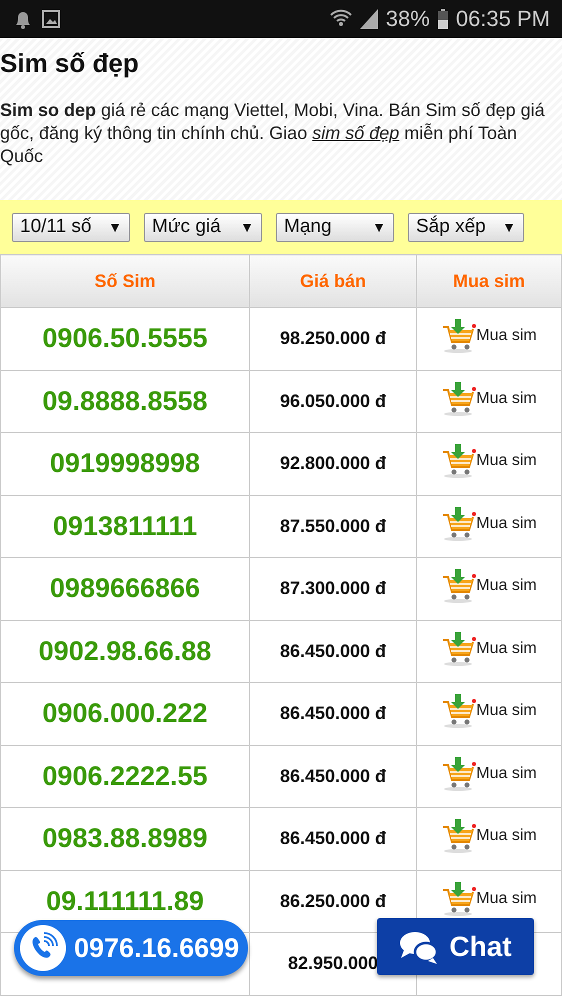 The height and width of the screenshot is (1000, 562). Describe the element at coordinates (503, 19) in the screenshot. I see `clock-time: 06:35 PM` at that location.